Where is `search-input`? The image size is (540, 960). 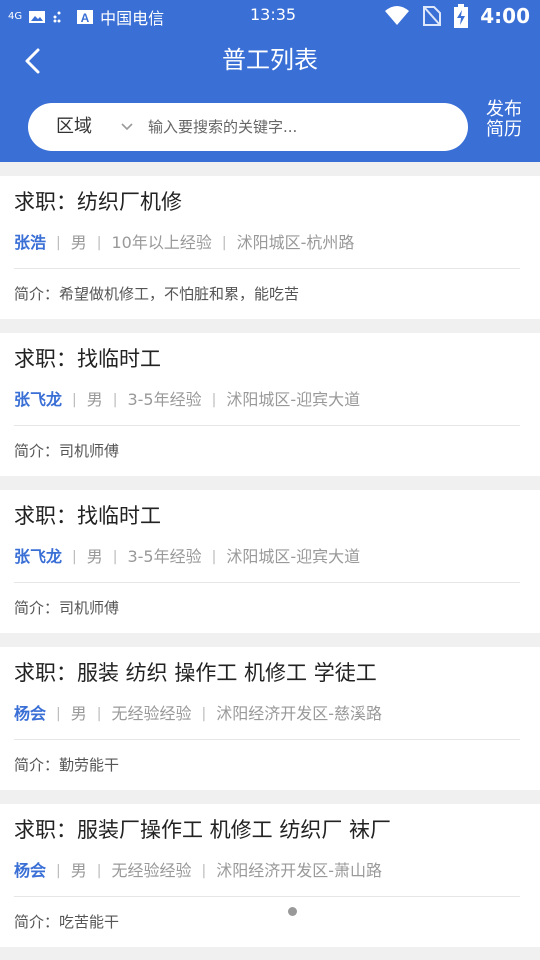 search-input is located at coordinates (298, 127).